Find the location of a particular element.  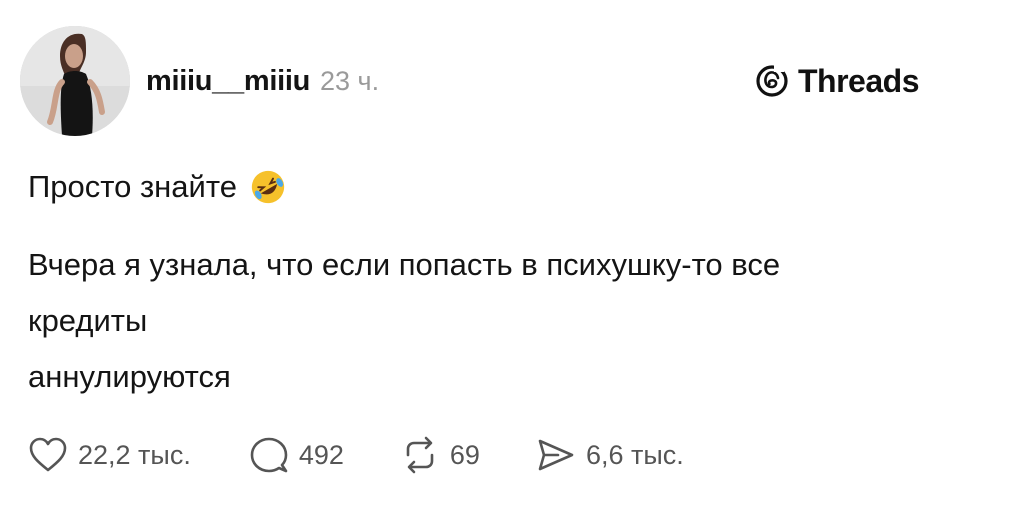

post-header: miiiu__miiiu 23 ч. is located at coordinates (262, 81).